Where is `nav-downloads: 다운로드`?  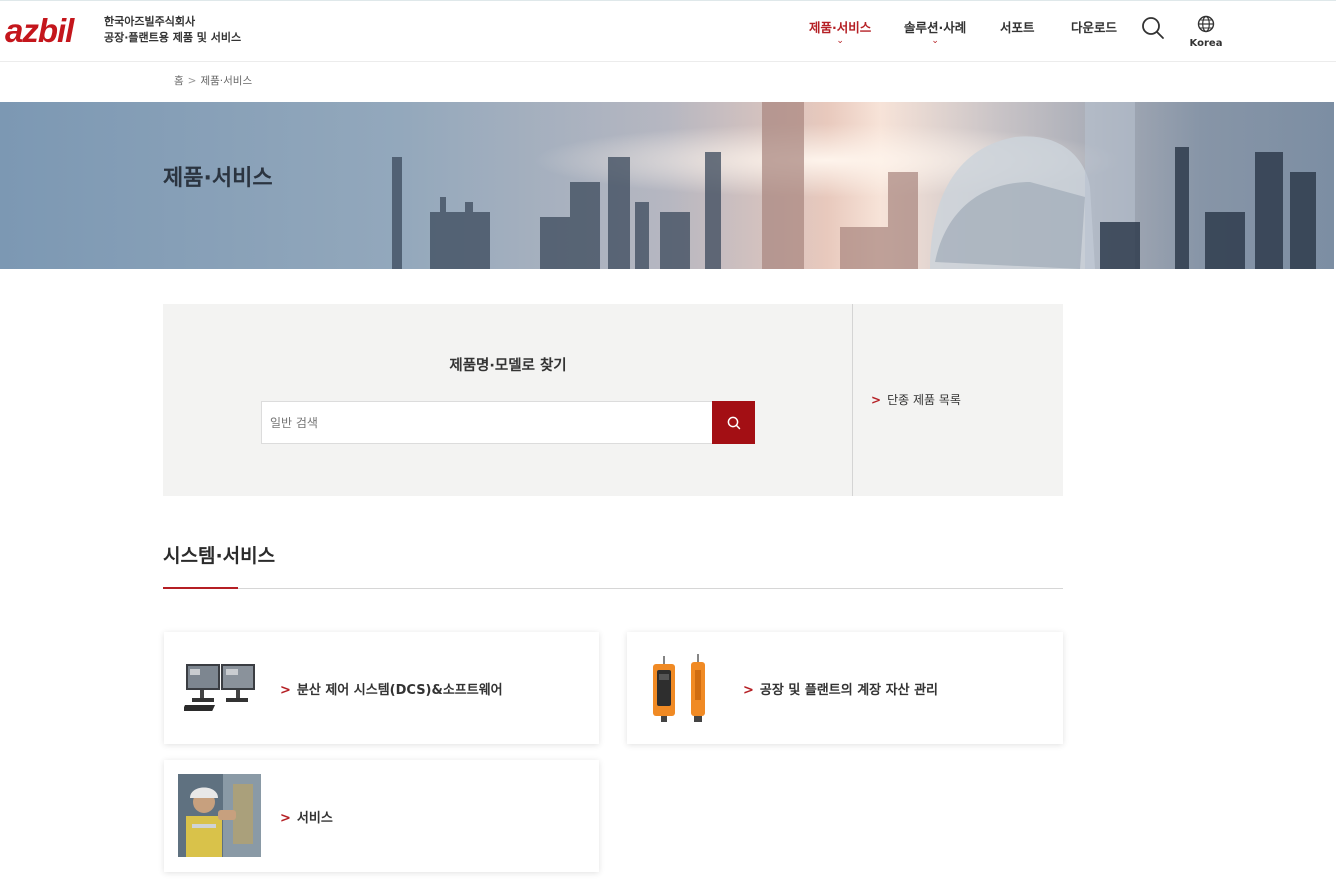
nav-downloads: 다운로드 is located at coordinates (1094, 26).